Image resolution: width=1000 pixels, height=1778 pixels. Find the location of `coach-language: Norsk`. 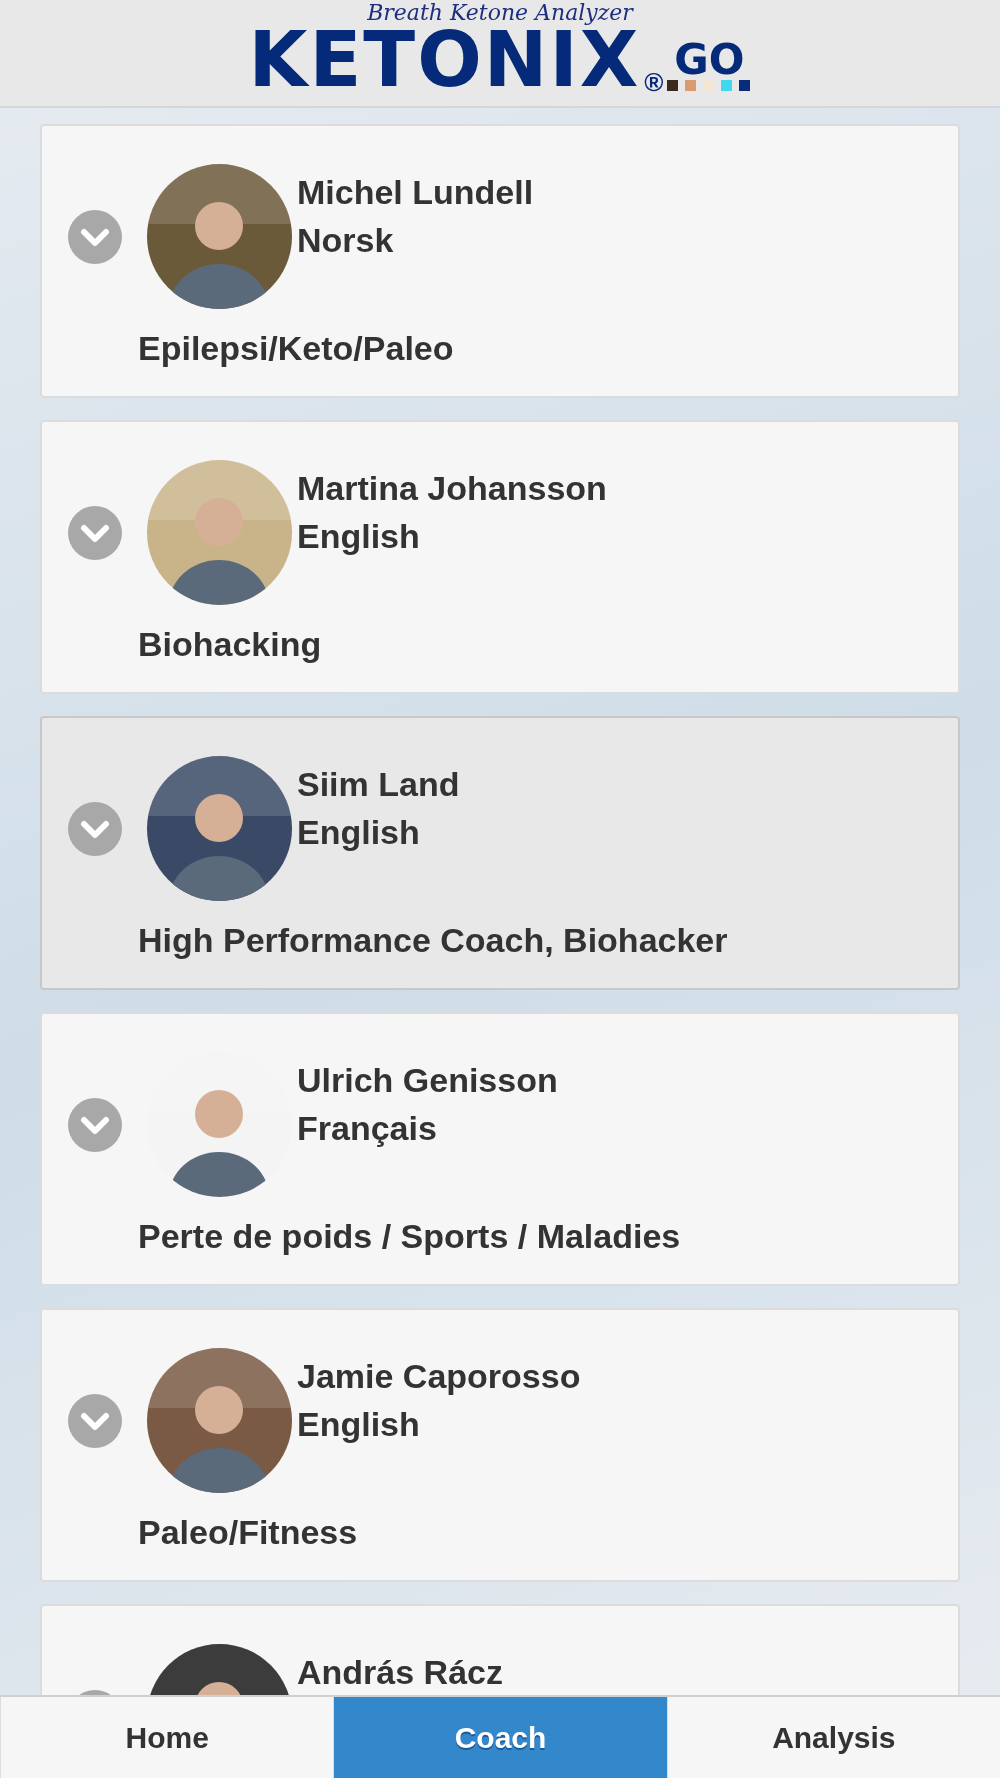

coach-language: Norsk is located at coordinates (346, 240).